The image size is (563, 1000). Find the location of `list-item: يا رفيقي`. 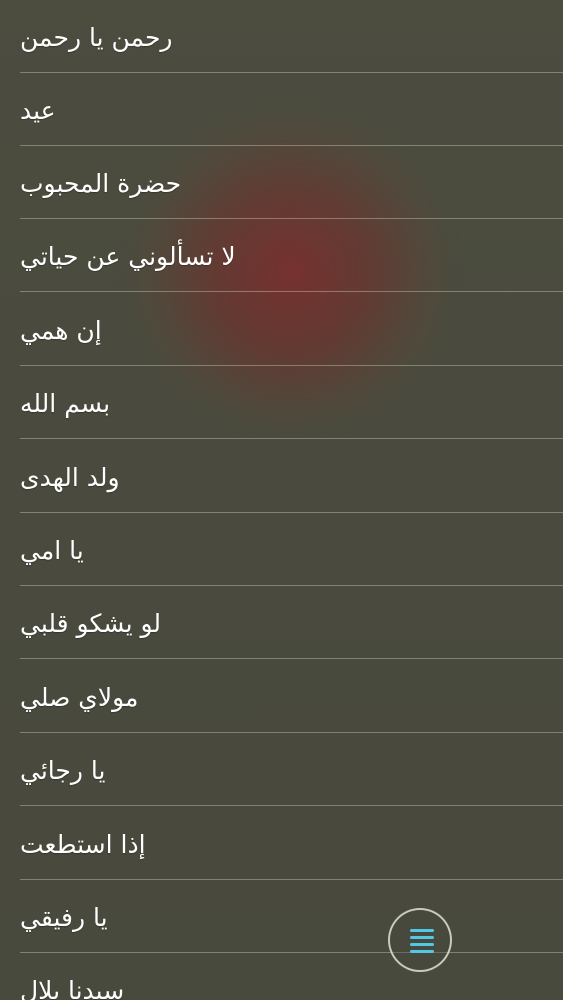

list-item: يا رفيقي is located at coordinates (281, 916).